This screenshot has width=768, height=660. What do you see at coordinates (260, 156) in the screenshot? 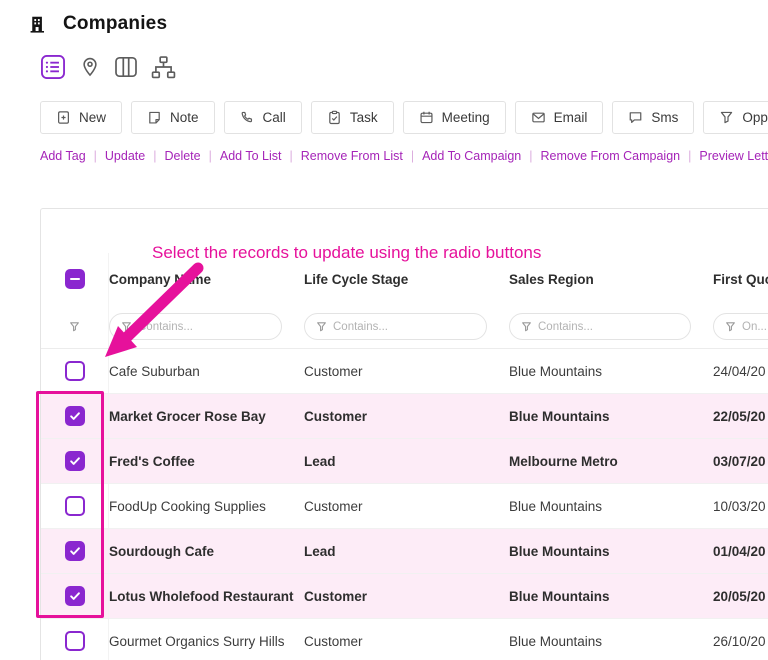
I see `action-link-add-to-list: Add To List` at bounding box center [260, 156].